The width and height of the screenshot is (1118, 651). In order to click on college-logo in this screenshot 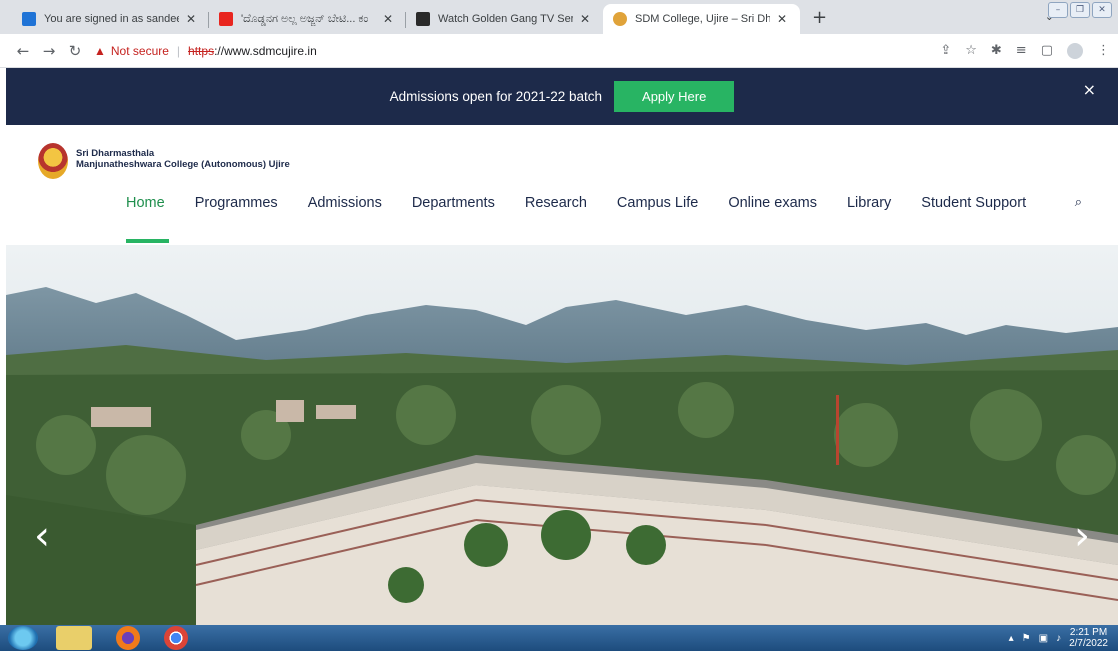, I will do `click(53, 161)`.